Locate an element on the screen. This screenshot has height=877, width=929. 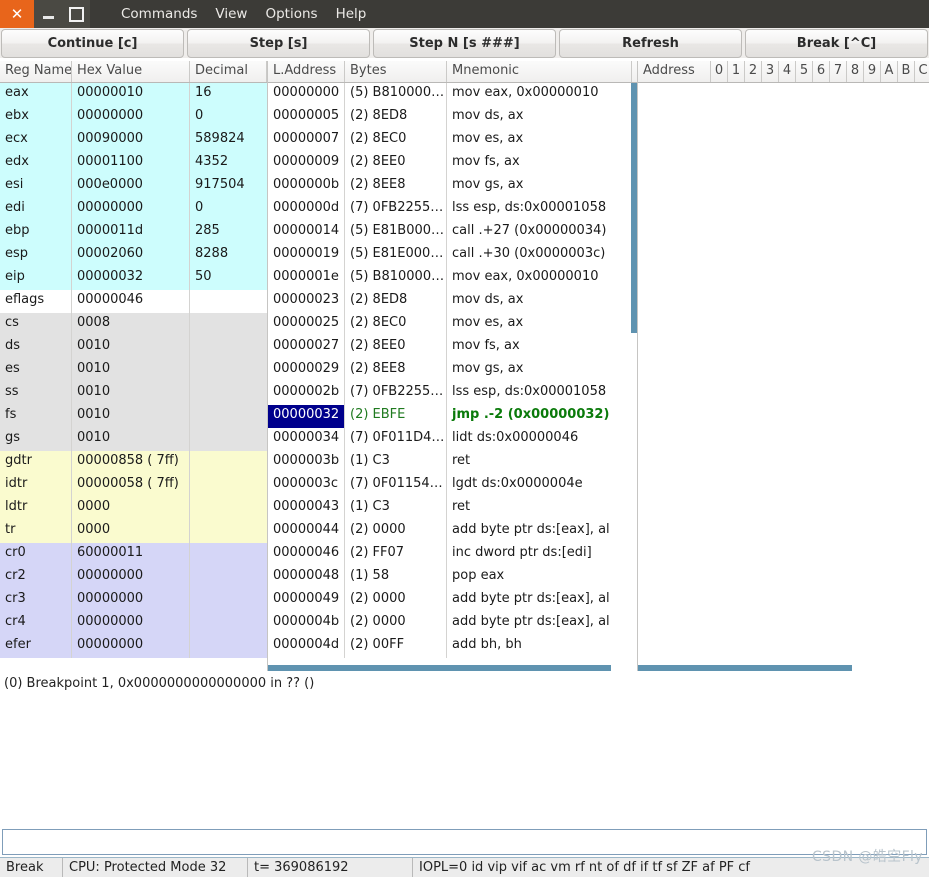
column-header-byte-B: B is located at coordinates (906, 71).